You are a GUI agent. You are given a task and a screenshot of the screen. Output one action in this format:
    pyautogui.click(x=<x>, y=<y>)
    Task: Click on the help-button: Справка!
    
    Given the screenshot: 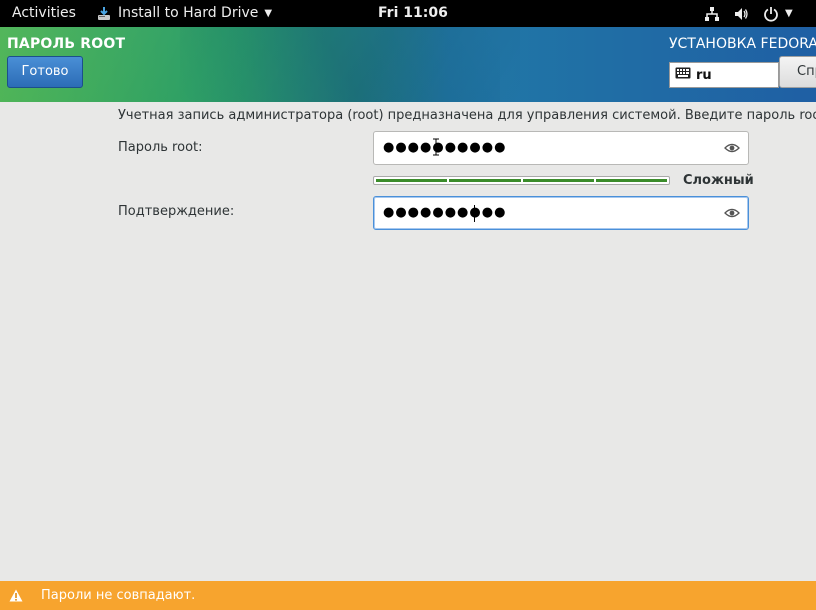 What is the action you would take?
    pyautogui.click(x=797, y=72)
    